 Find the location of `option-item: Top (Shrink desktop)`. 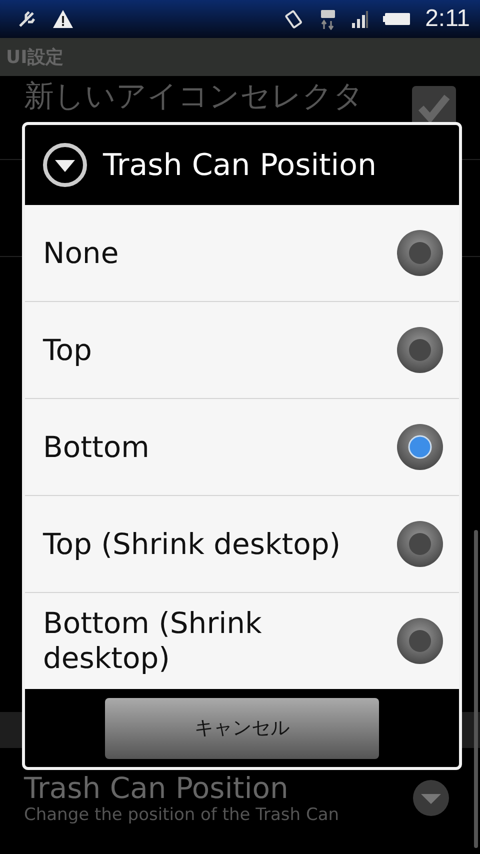

option-item: Top (Shrink desktop) is located at coordinates (242, 543).